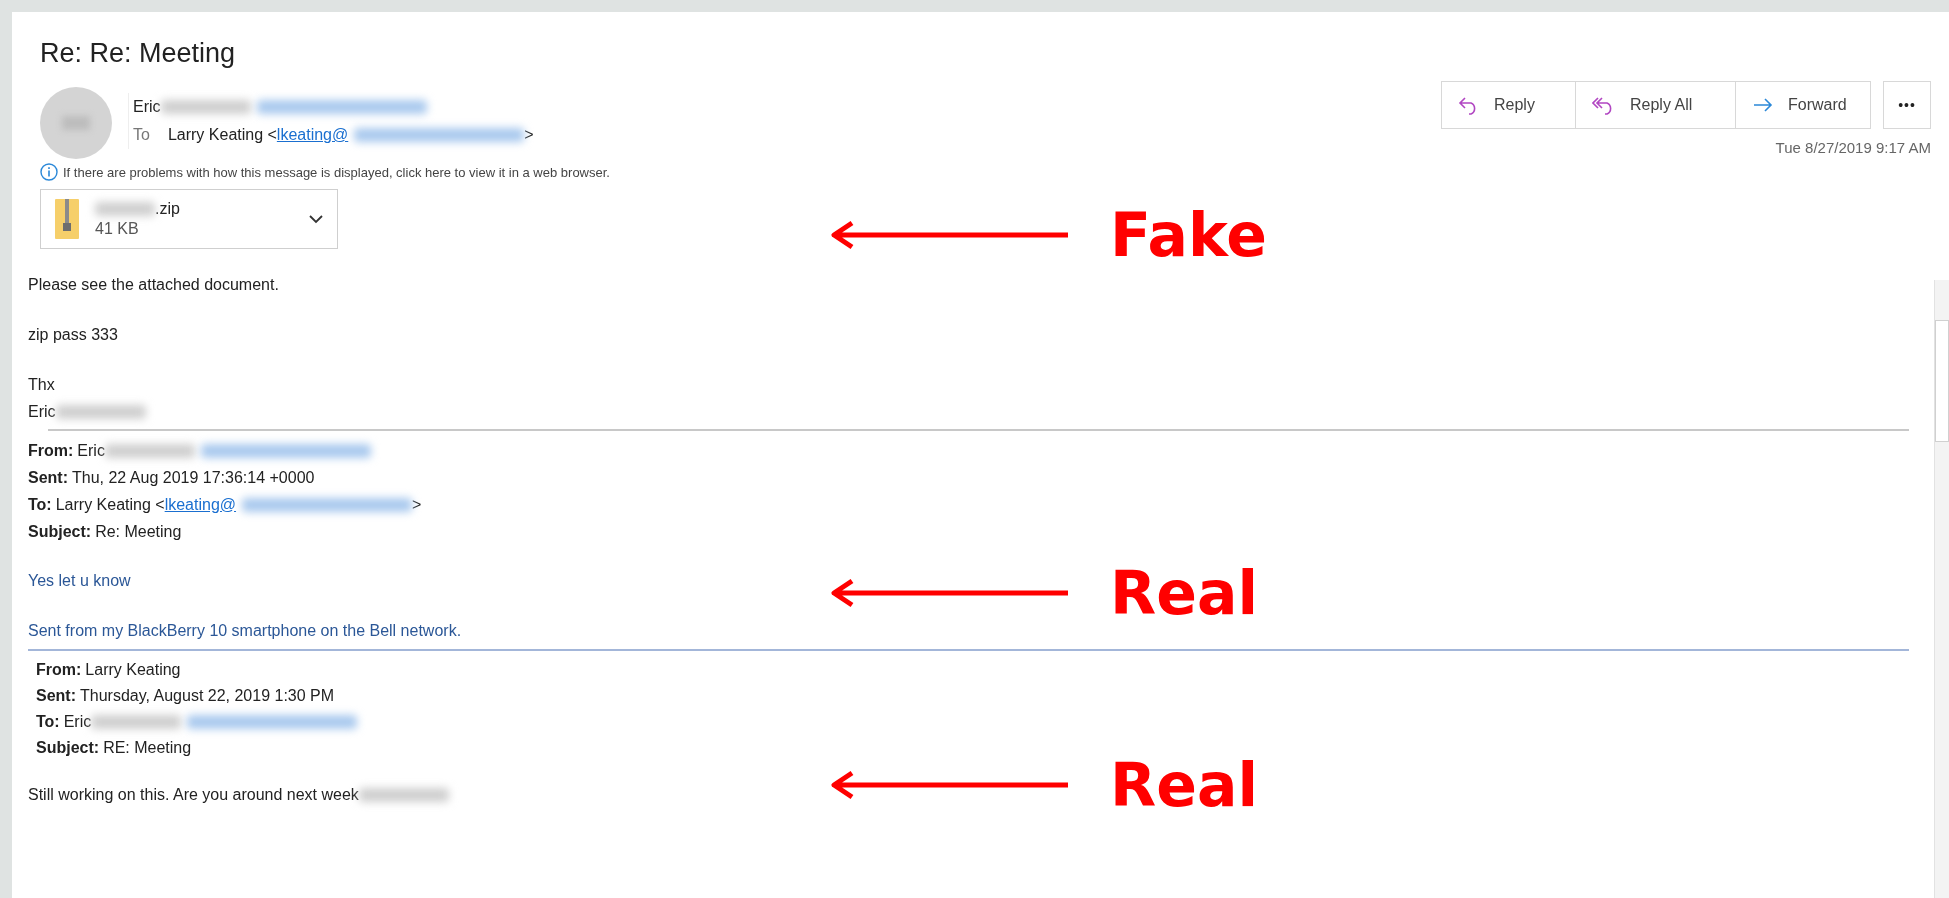  Describe the element at coordinates (1907, 105) in the screenshot. I see `more-button: •••` at that location.